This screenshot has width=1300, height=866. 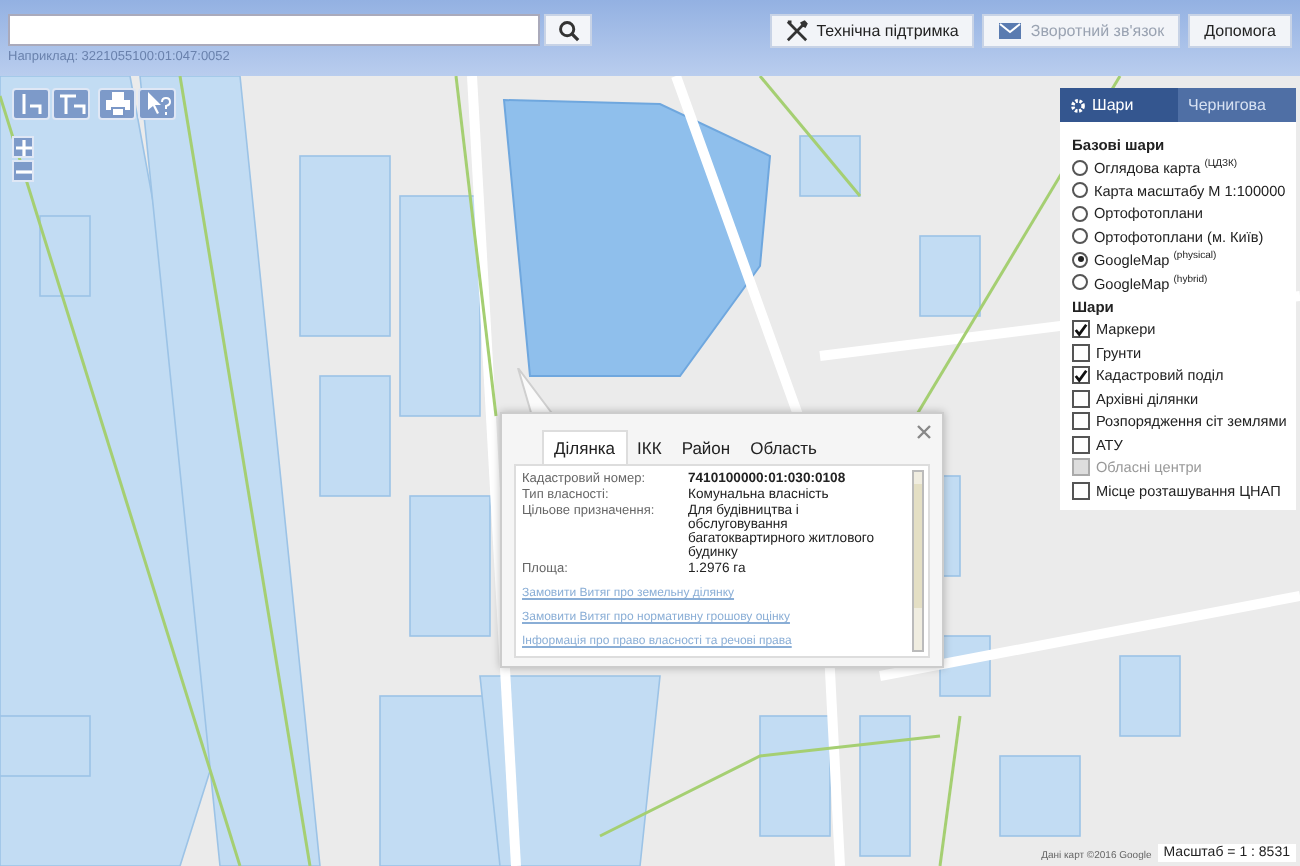 I want to click on popup-tab: Район, so click(x=706, y=447).